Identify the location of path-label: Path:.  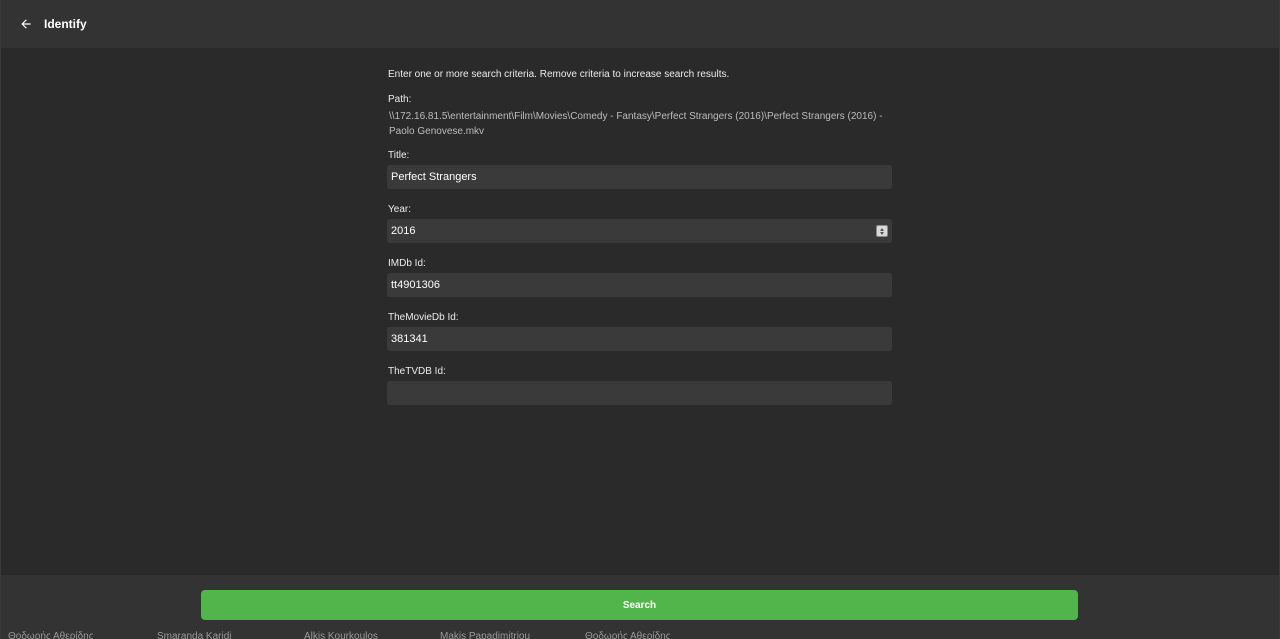
(400, 99).